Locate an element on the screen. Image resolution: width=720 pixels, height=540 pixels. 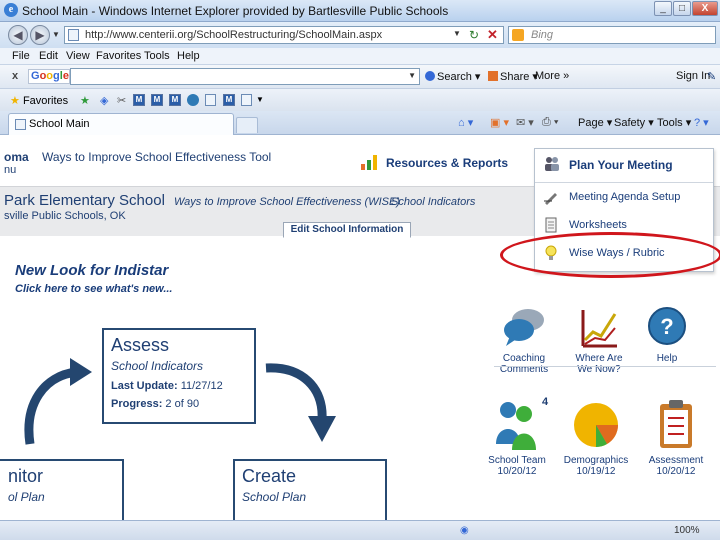
suggested-sites-icon: ◈ is located at coordinates (104, 100).